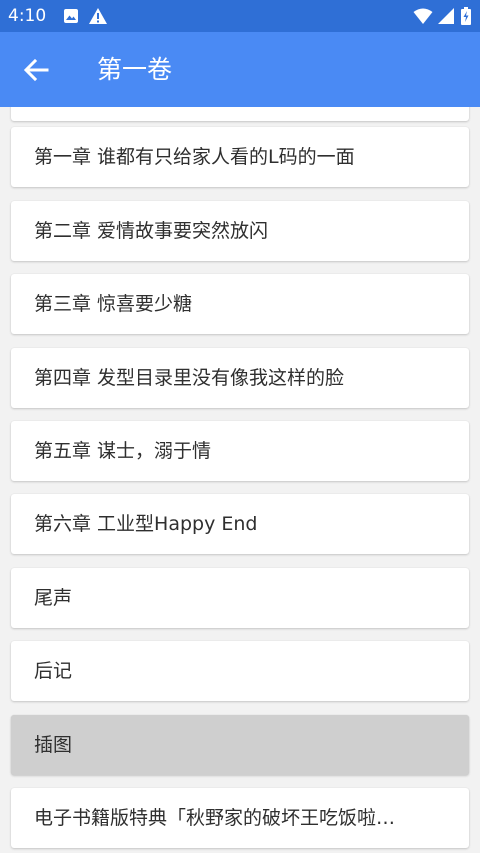 The width and height of the screenshot is (480, 853). I want to click on arrow-back-icon, so click(36, 70).